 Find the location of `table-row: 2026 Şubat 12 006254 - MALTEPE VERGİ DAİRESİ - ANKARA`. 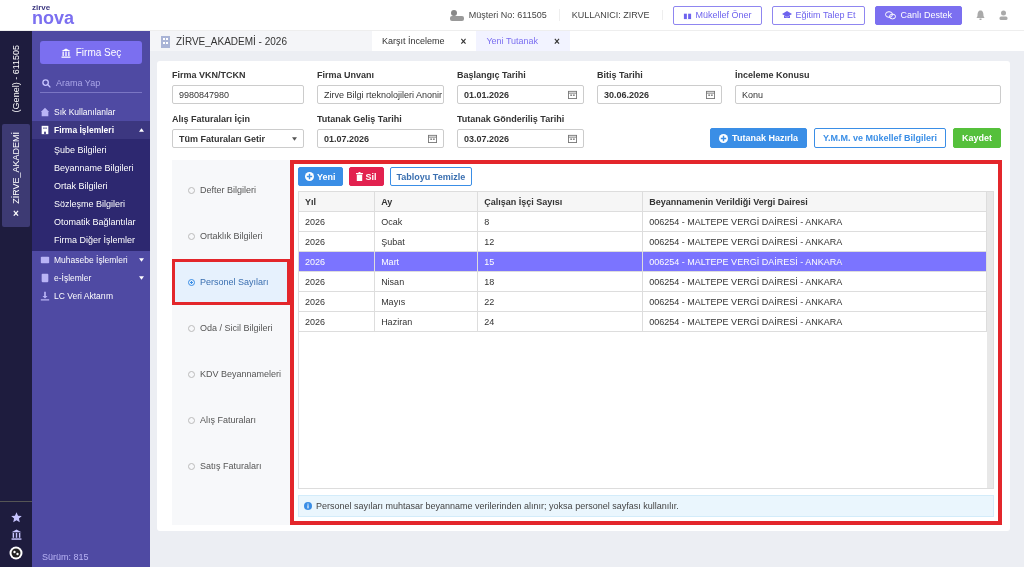

table-row: 2026 Şubat 12 006254 - MALTEPE VERGİ DAİRESİ - ANKARA is located at coordinates (643, 241).